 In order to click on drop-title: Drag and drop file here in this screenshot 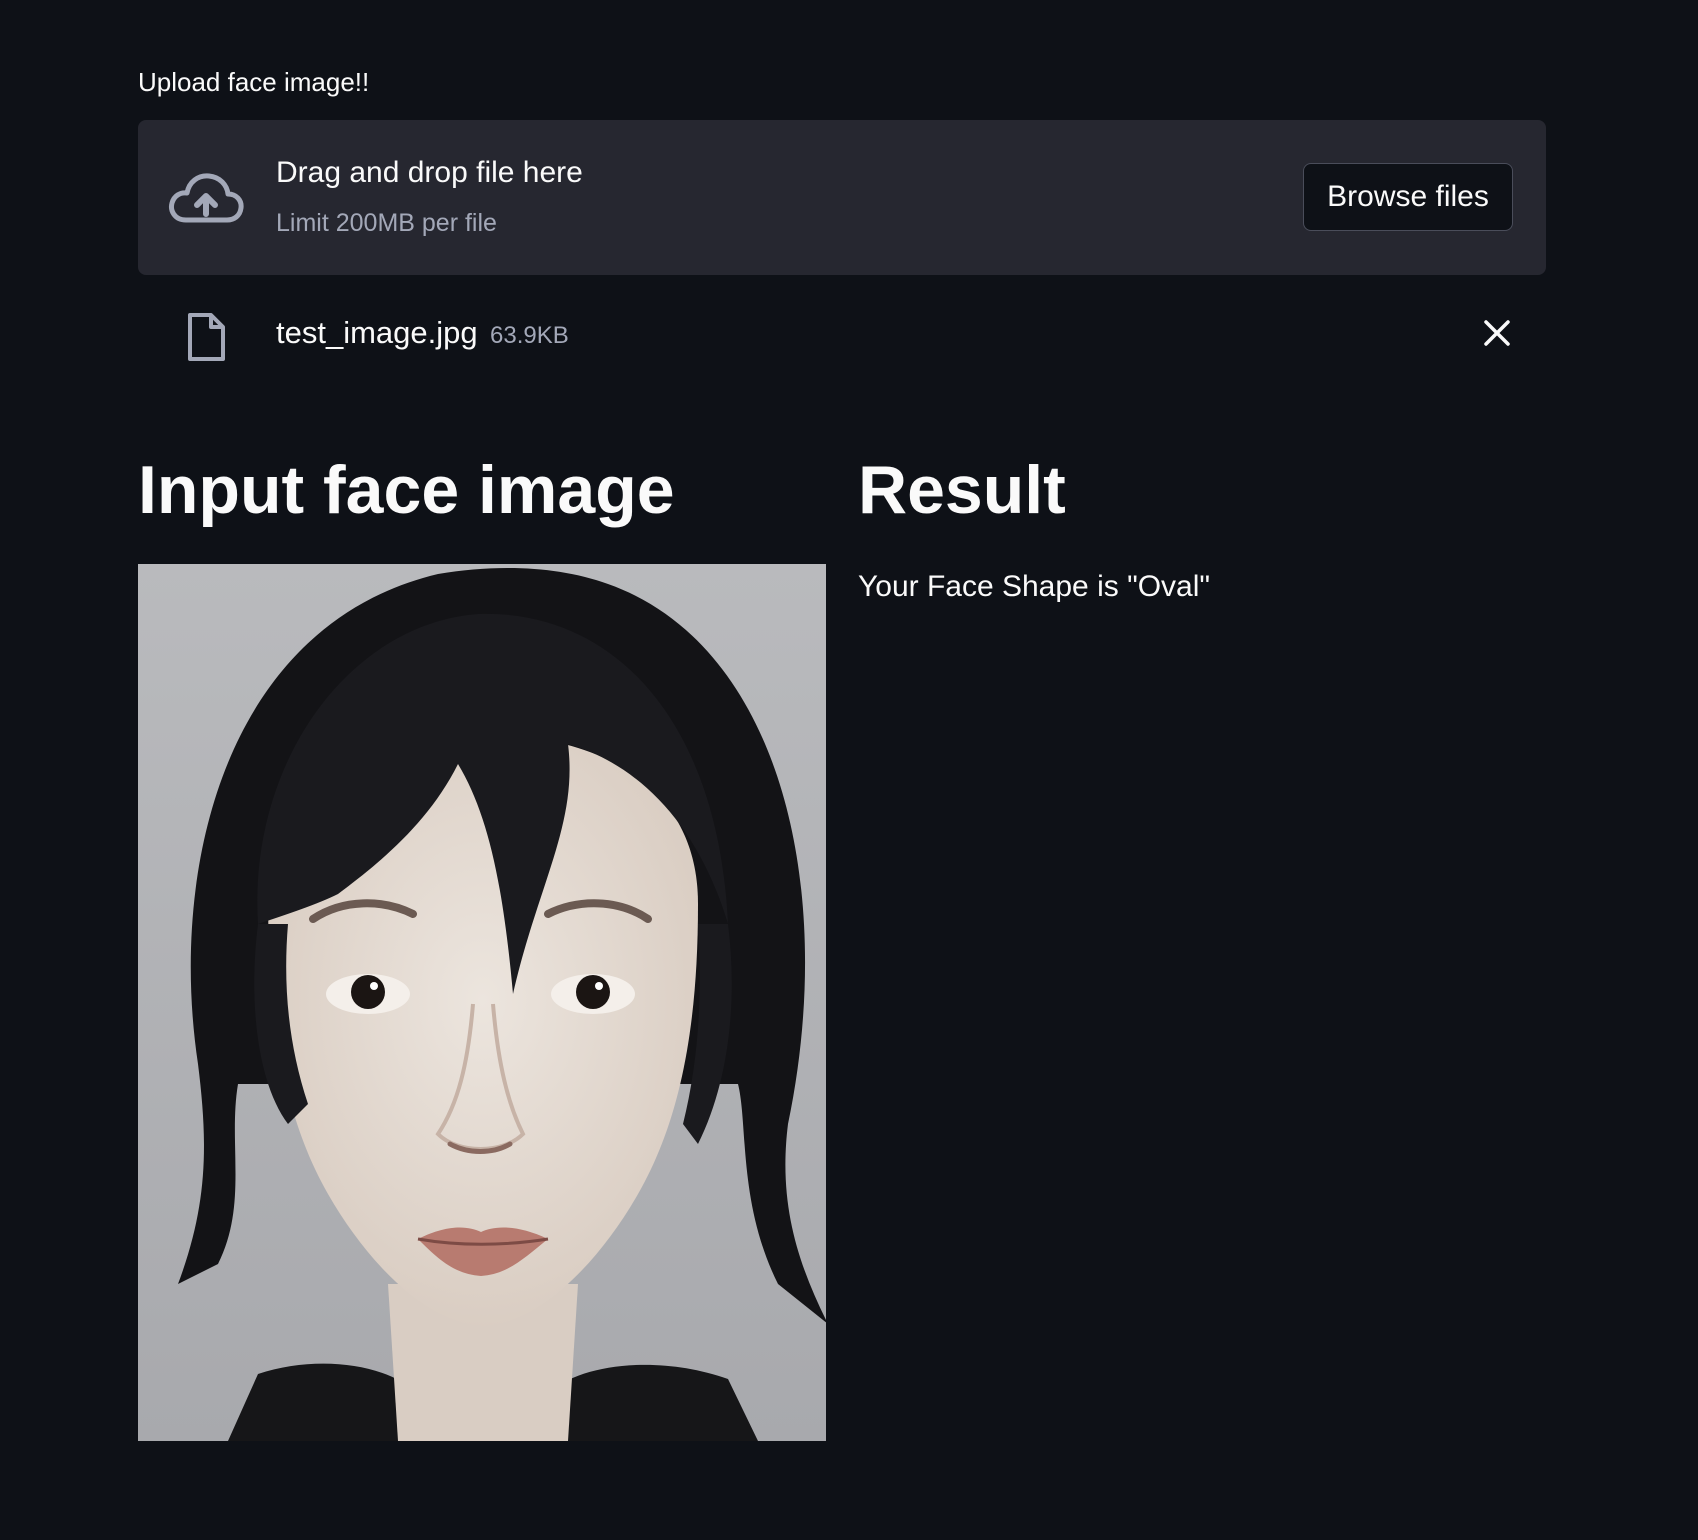, I will do `click(429, 172)`.